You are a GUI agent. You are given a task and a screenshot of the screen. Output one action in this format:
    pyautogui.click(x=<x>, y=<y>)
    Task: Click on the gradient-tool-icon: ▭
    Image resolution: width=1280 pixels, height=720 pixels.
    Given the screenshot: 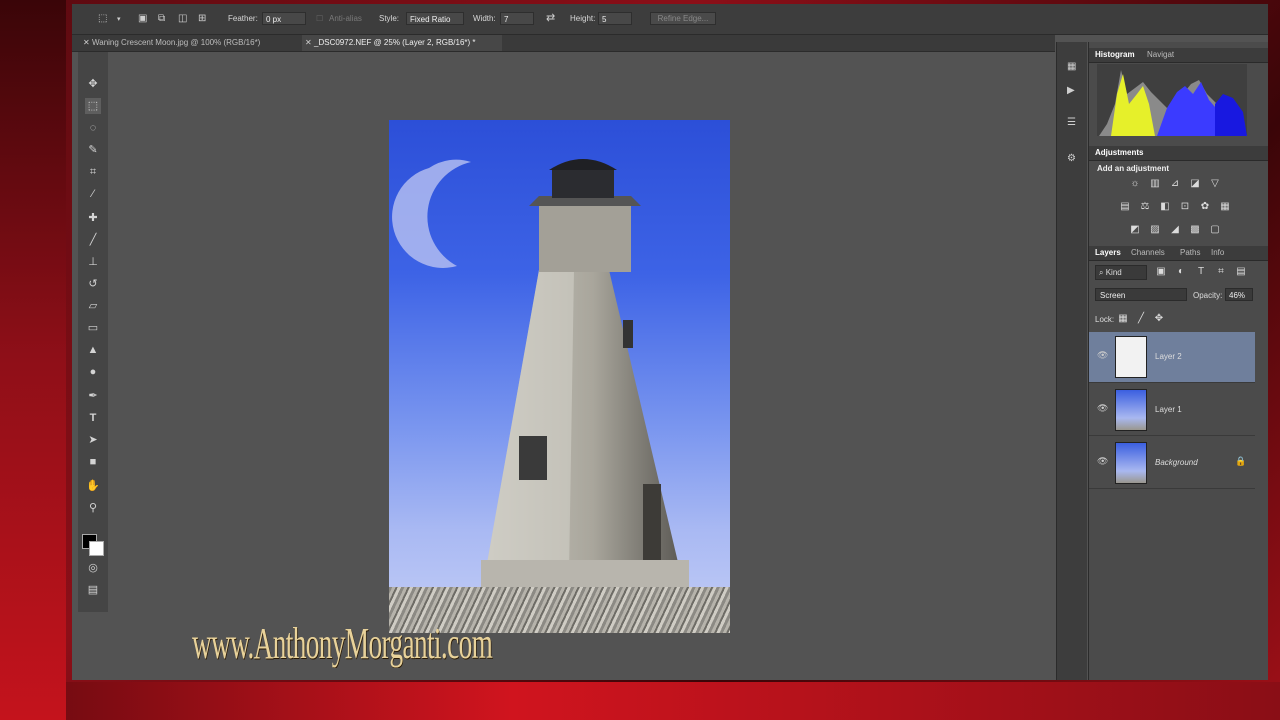 What is the action you would take?
    pyautogui.click(x=93, y=328)
    